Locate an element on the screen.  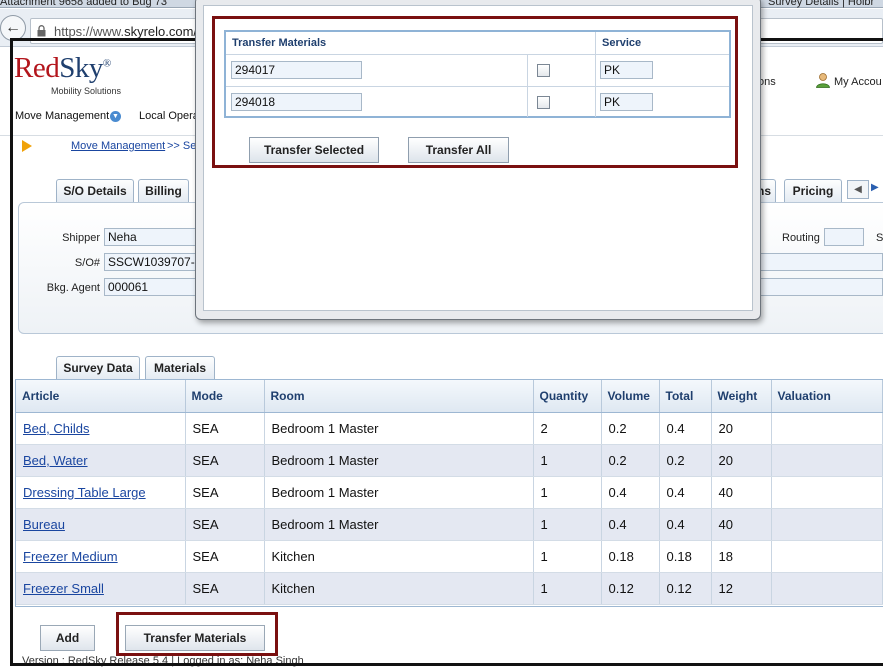
url-text: https://www.skyrelo.com/ is located at coordinates (126, 31).